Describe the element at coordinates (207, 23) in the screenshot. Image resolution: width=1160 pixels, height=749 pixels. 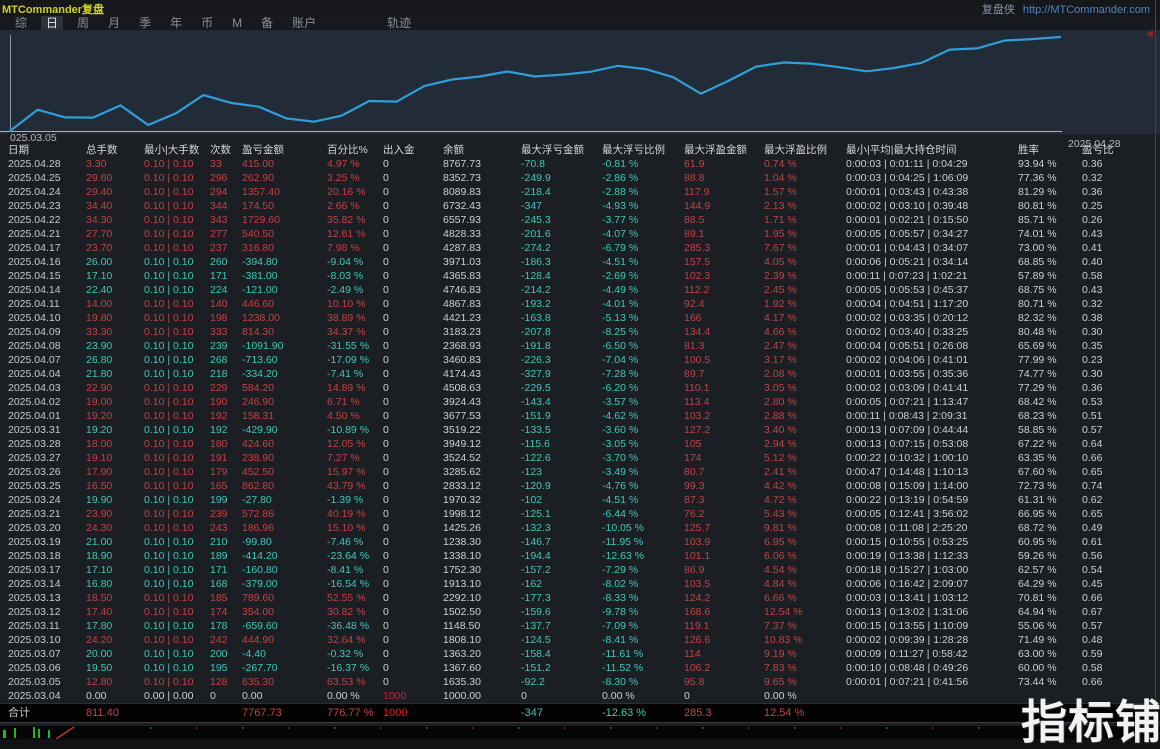
I see `menu-item-币: 币` at that location.